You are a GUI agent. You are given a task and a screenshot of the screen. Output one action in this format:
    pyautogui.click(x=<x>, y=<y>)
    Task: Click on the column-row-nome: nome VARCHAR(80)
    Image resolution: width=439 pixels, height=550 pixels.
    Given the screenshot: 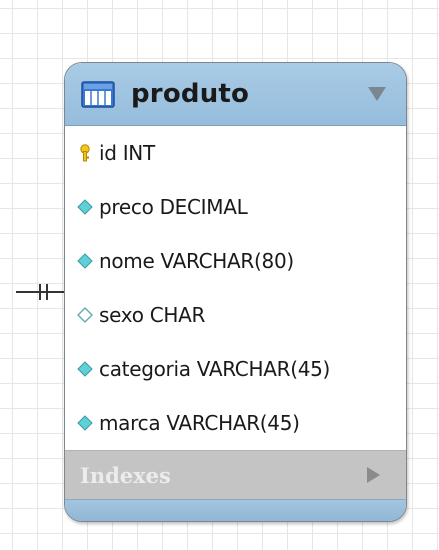 What is the action you would take?
    pyautogui.click(x=235, y=261)
    